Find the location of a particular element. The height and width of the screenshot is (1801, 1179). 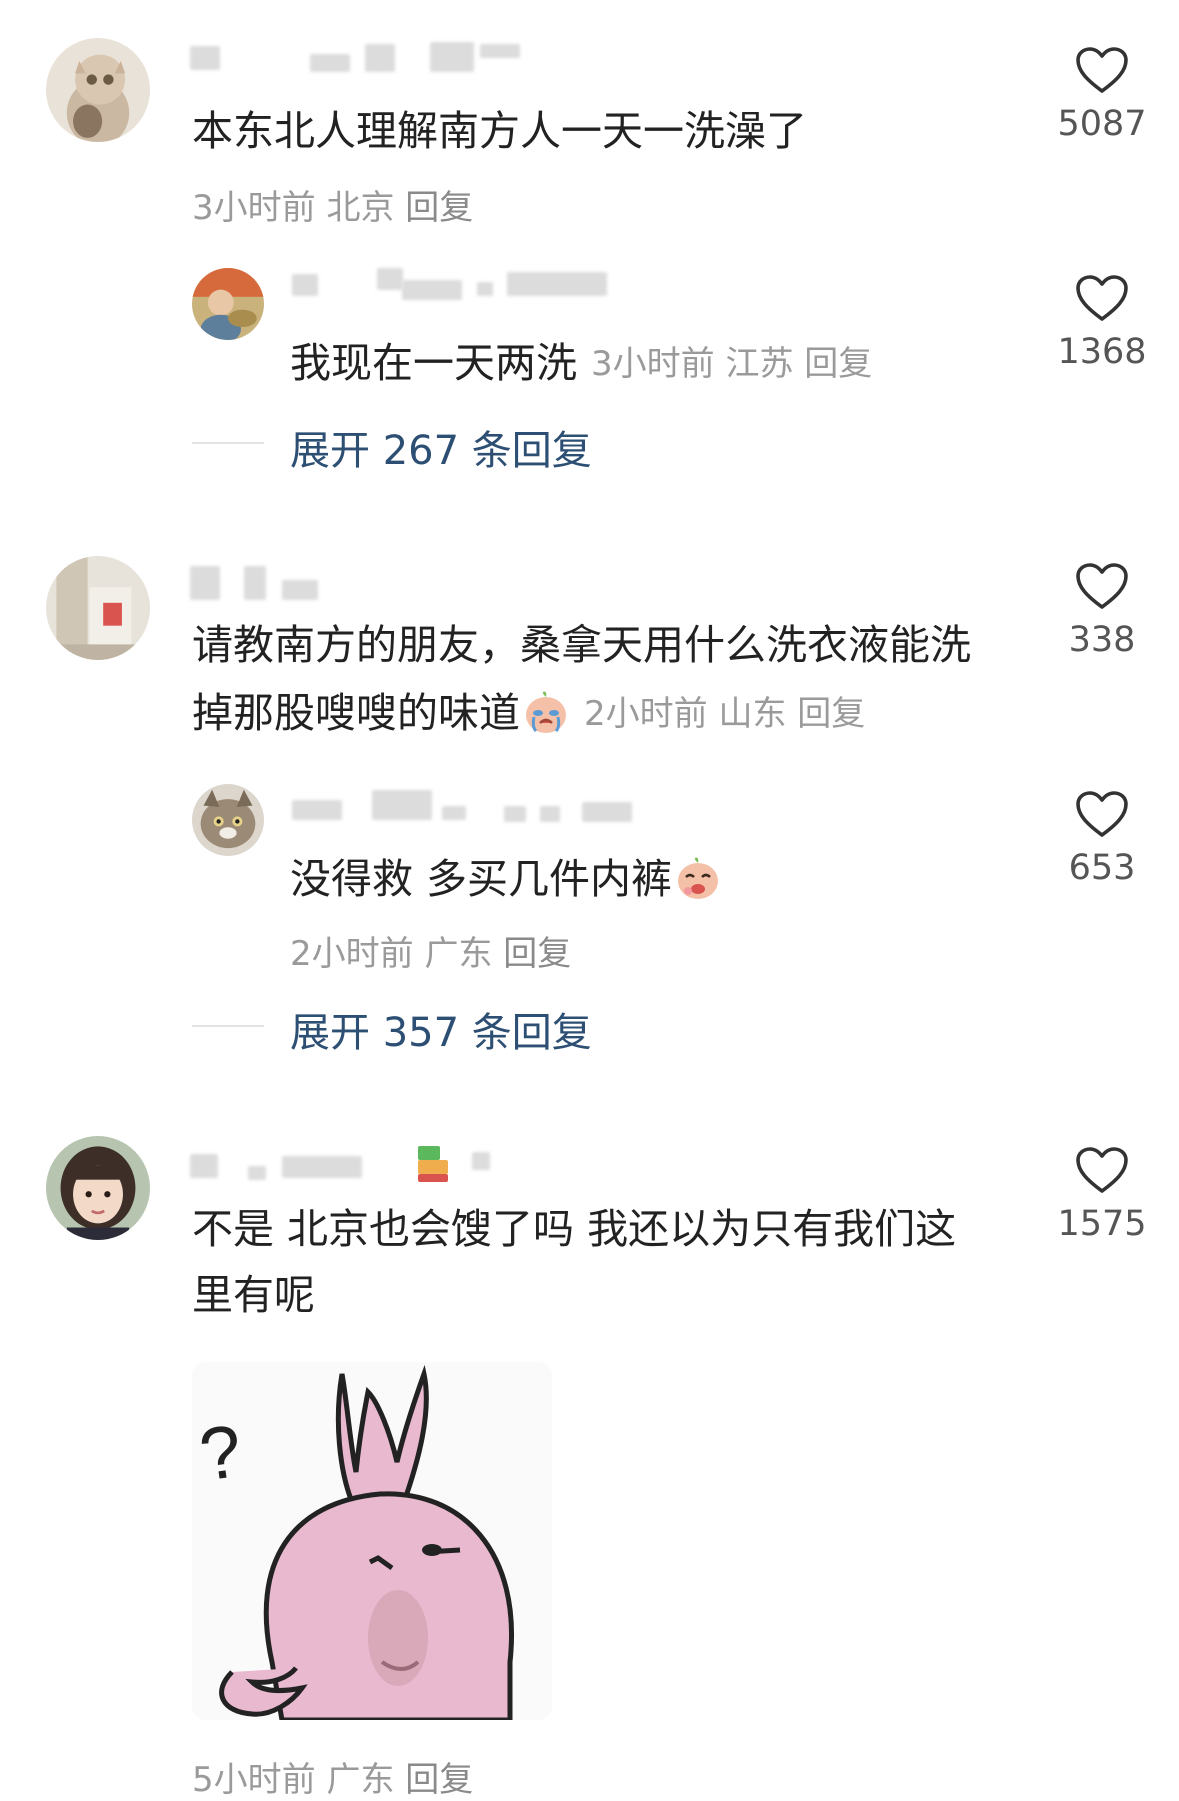

comment-meta: 2小时前 广东 回复 is located at coordinates (430, 950).